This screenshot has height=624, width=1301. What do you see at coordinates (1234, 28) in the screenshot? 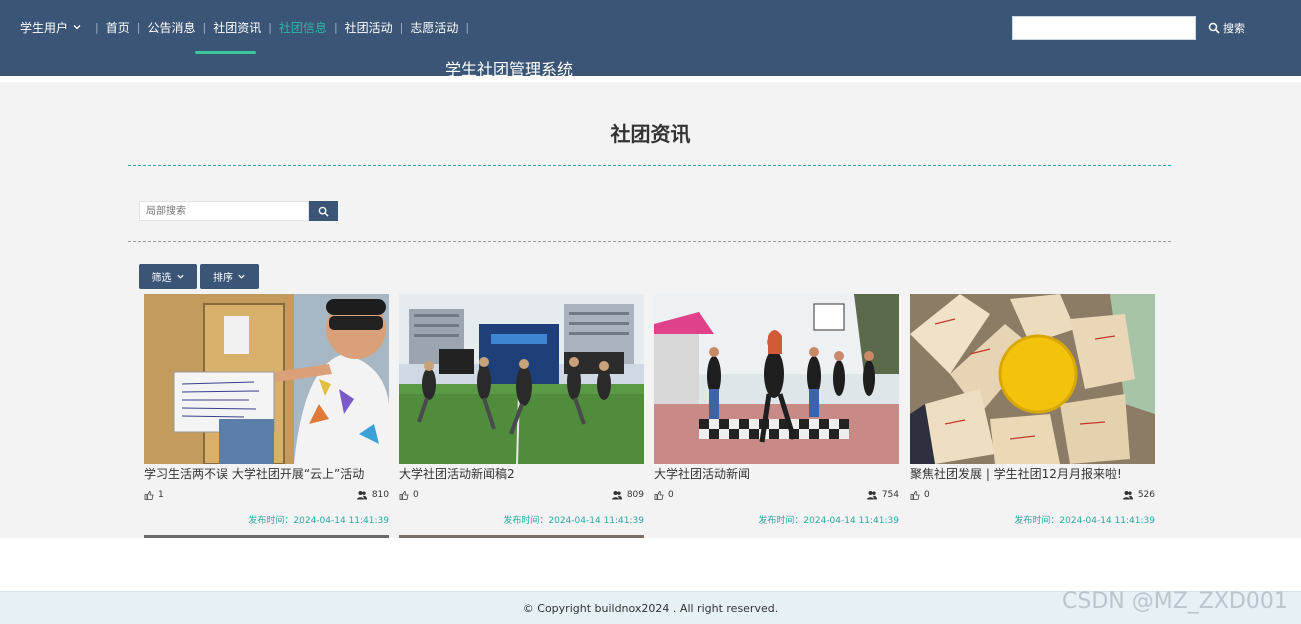
I see `search-button-label: 搜索` at bounding box center [1234, 28].